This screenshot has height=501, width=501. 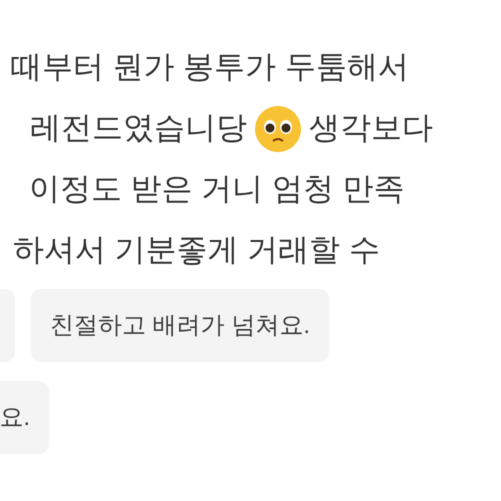 What do you see at coordinates (216, 189) in the screenshot?
I see `review-text: 이정도 받은 거니 엄청 만족` at bounding box center [216, 189].